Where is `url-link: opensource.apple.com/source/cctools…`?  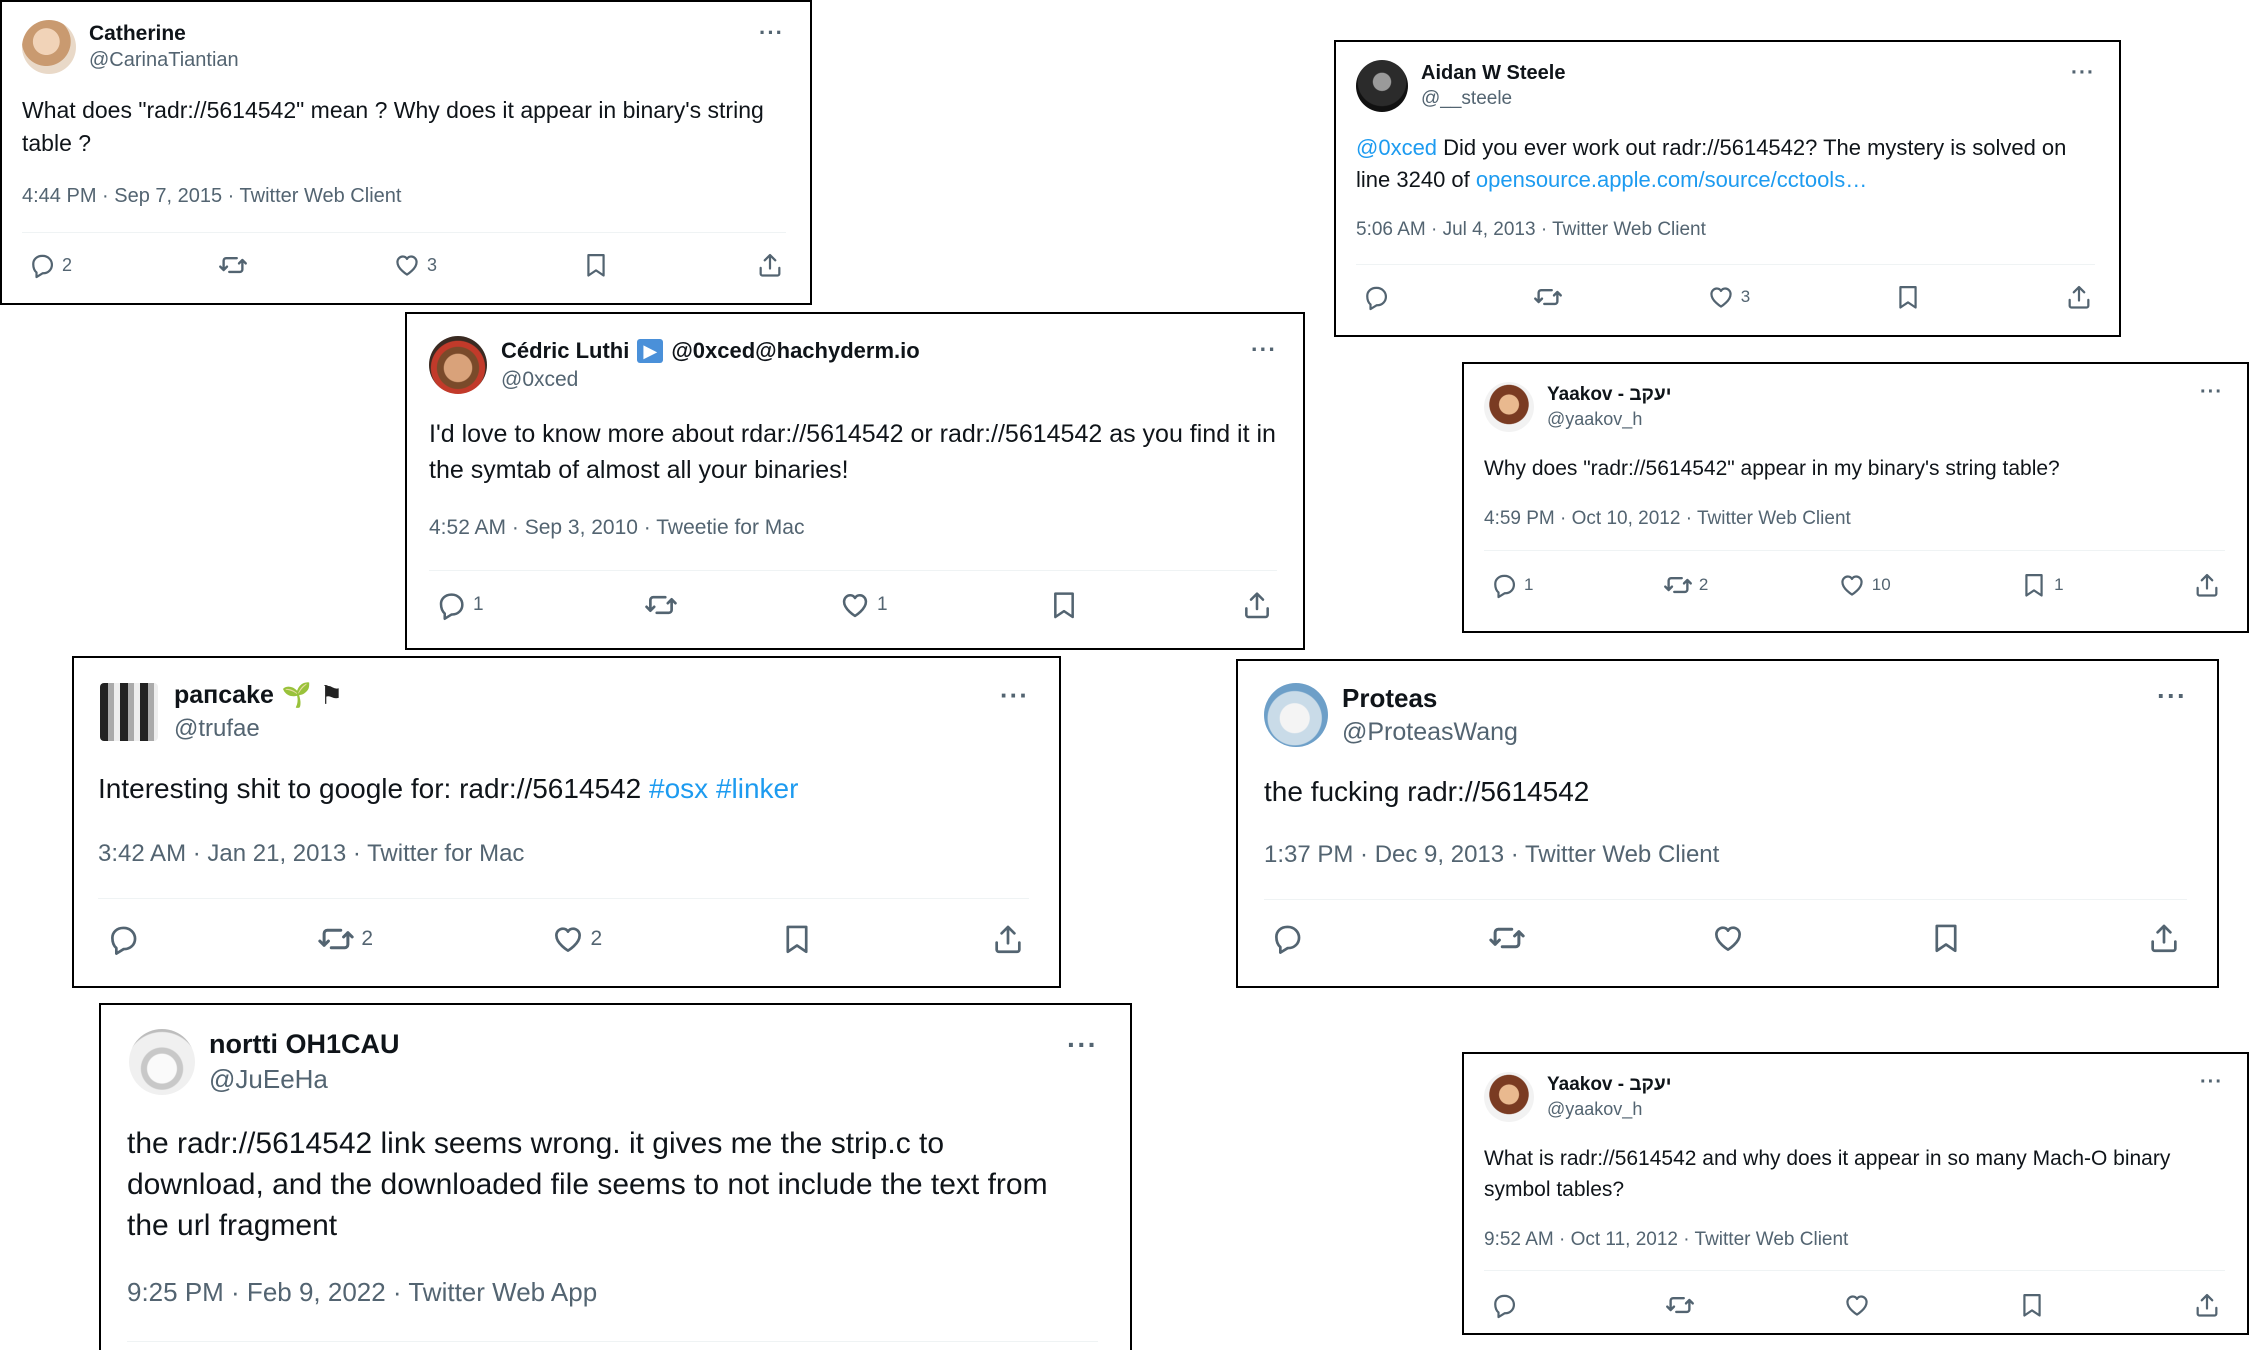
url-link: opensource.apple.com/source/cctools… is located at coordinates (1671, 179).